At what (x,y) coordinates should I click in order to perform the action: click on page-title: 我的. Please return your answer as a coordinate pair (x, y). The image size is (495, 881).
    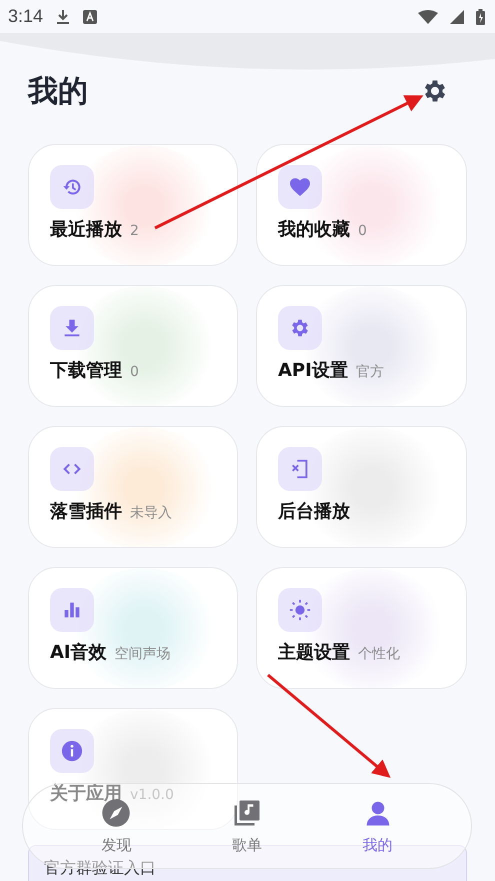
    Looking at the image, I should click on (58, 91).